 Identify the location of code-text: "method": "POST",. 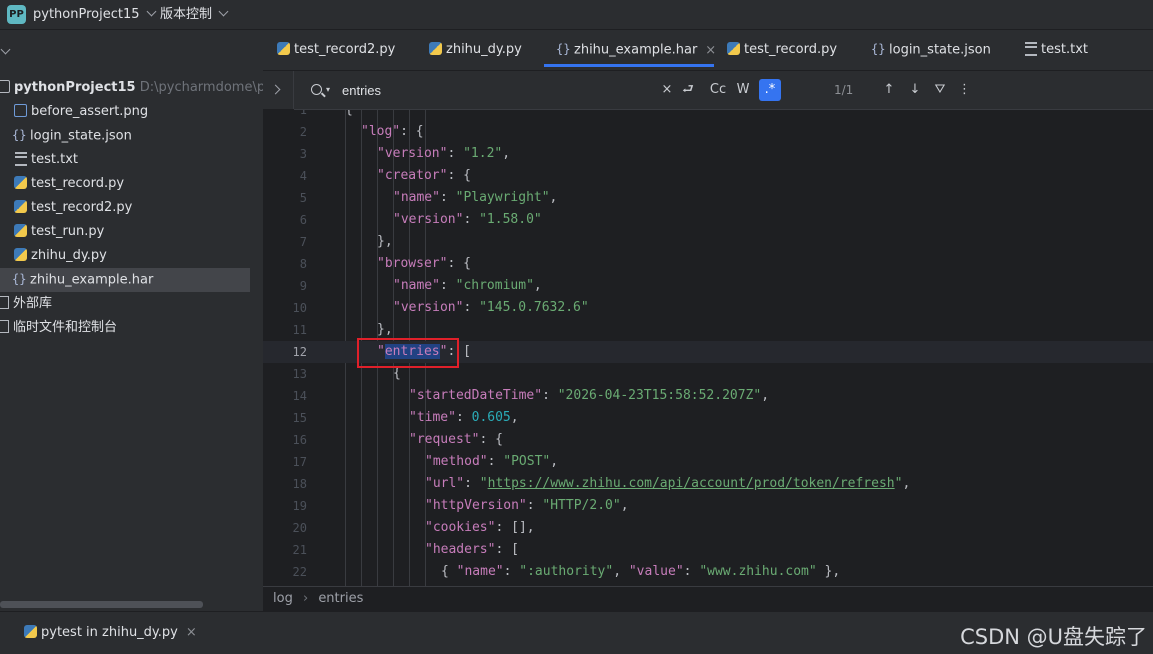
(492, 461).